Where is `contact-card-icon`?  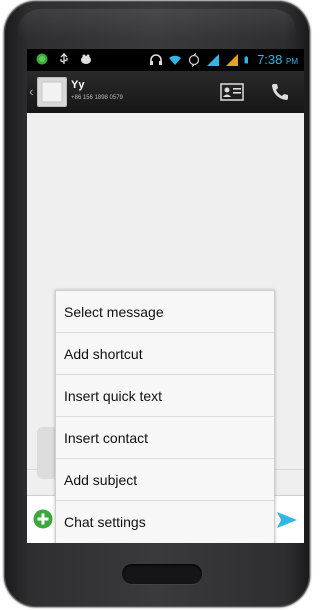
contact-card-icon is located at coordinates (232, 92).